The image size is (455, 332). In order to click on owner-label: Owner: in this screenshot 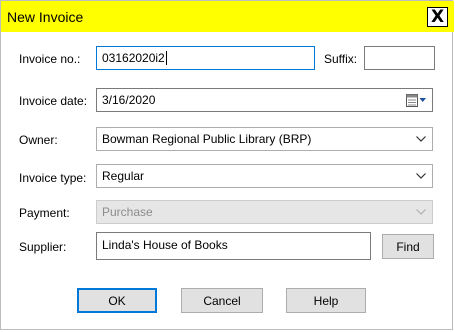, I will do `click(38, 140)`.